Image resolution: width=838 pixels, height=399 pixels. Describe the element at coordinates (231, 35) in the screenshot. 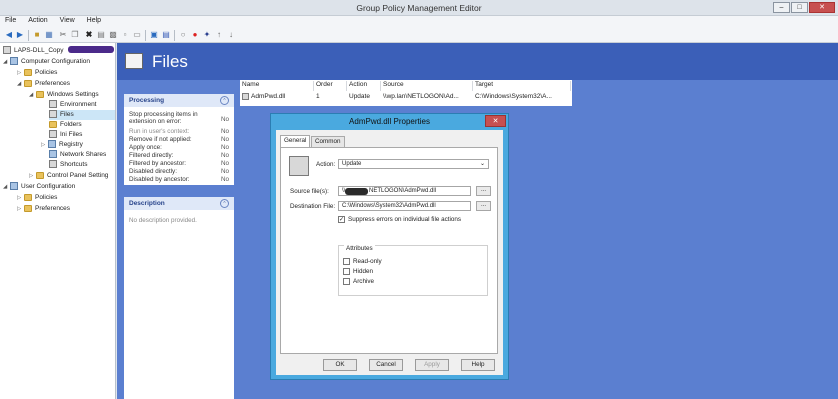

I see `move-down-icon: ↓` at that location.